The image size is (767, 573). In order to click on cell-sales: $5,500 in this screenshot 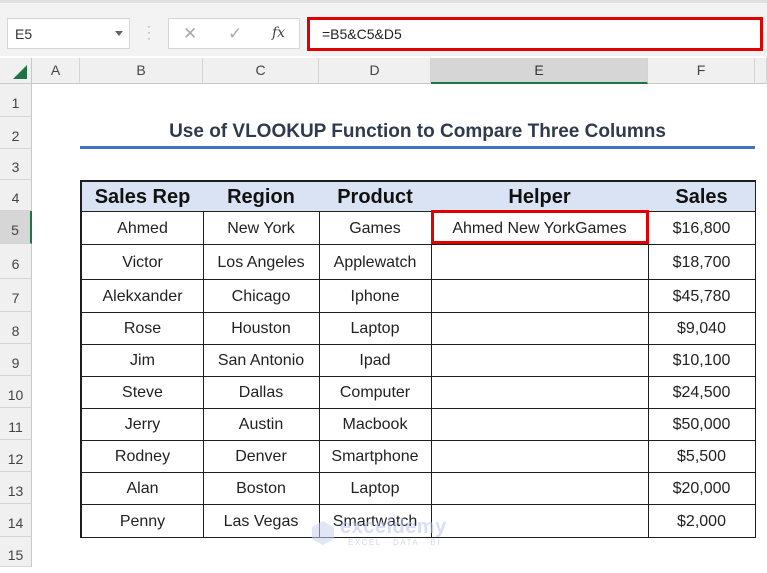, I will do `click(702, 456)`.